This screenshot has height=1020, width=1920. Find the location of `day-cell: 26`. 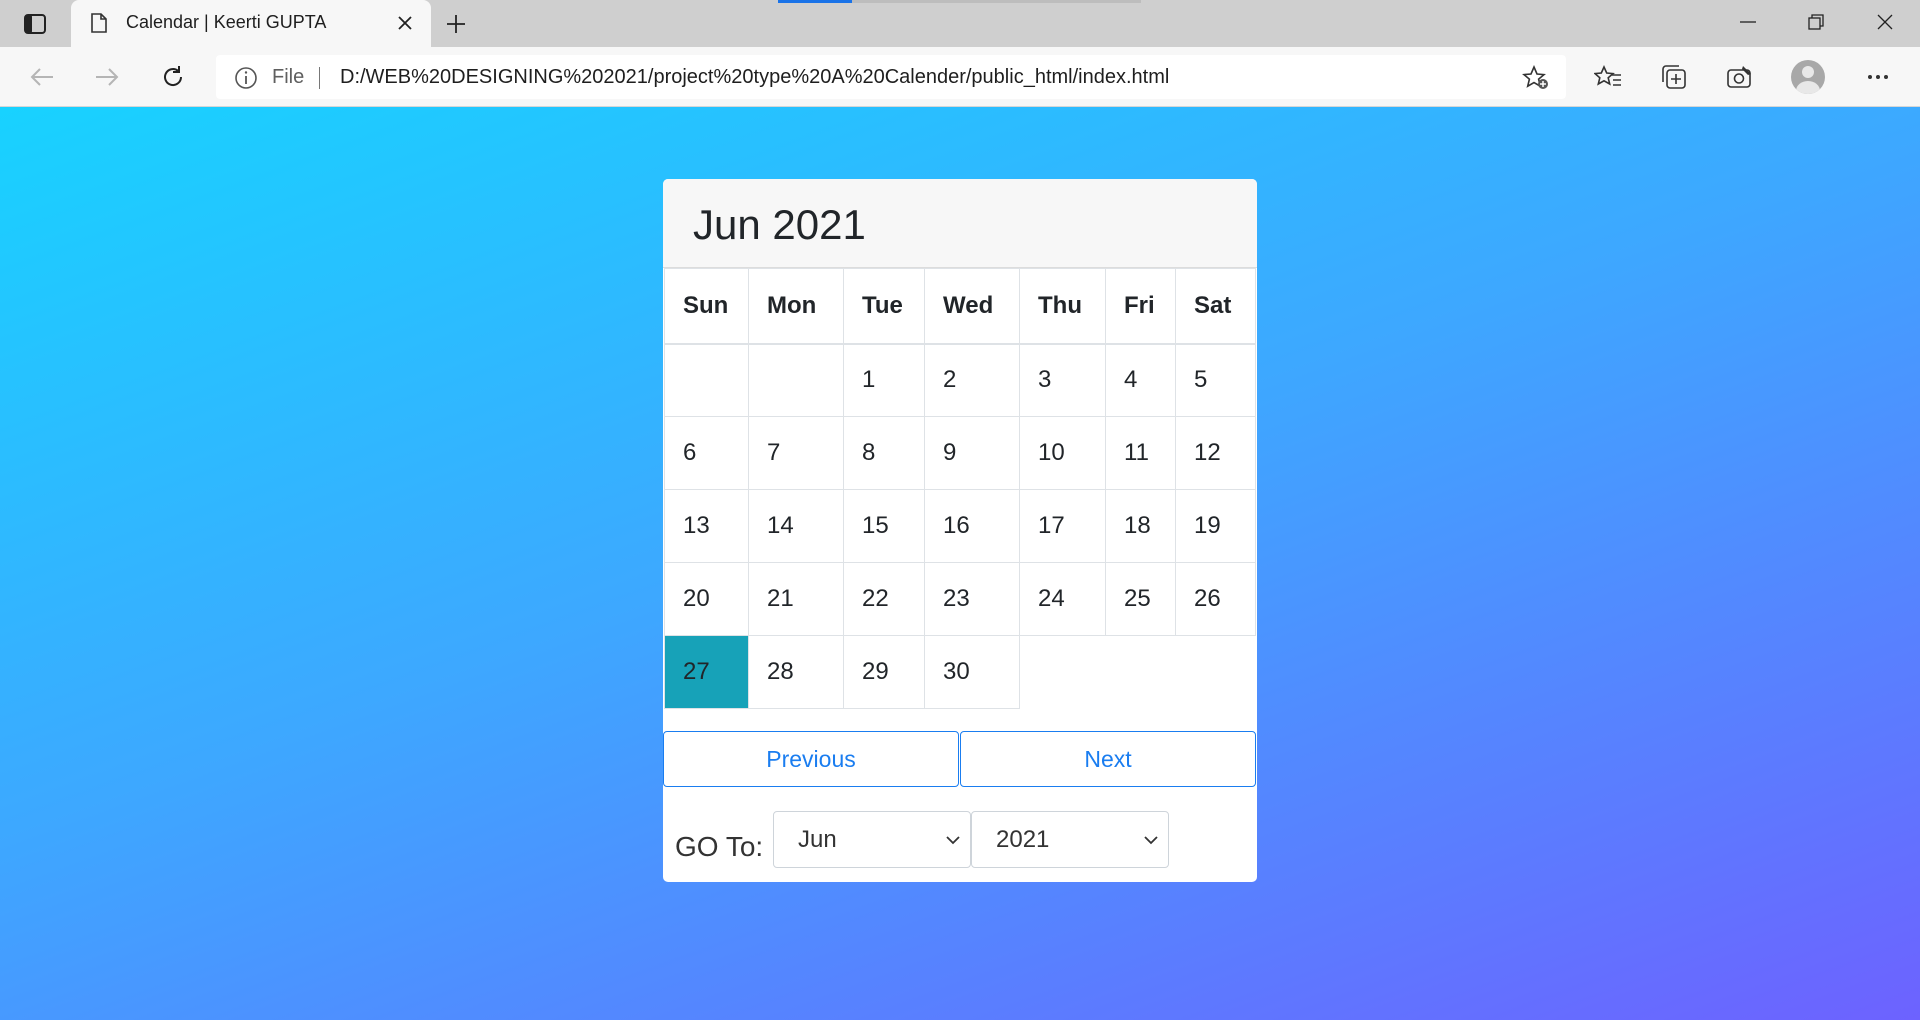

day-cell: 26 is located at coordinates (1215, 599).